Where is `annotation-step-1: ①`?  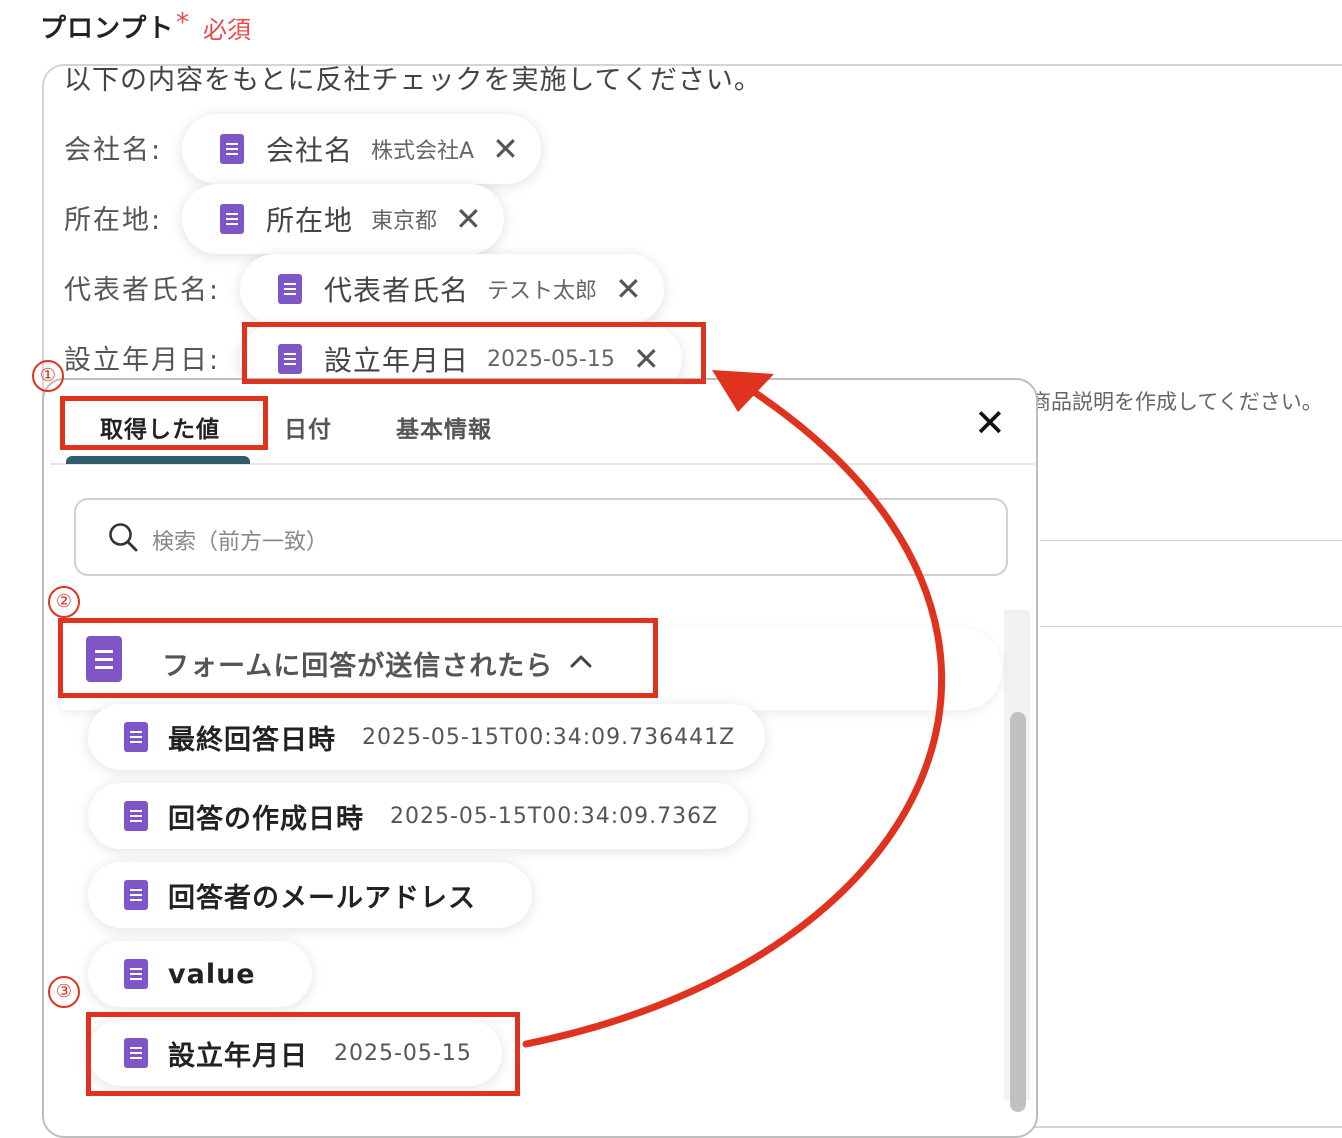
annotation-step-1: ① is located at coordinates (48, 376).